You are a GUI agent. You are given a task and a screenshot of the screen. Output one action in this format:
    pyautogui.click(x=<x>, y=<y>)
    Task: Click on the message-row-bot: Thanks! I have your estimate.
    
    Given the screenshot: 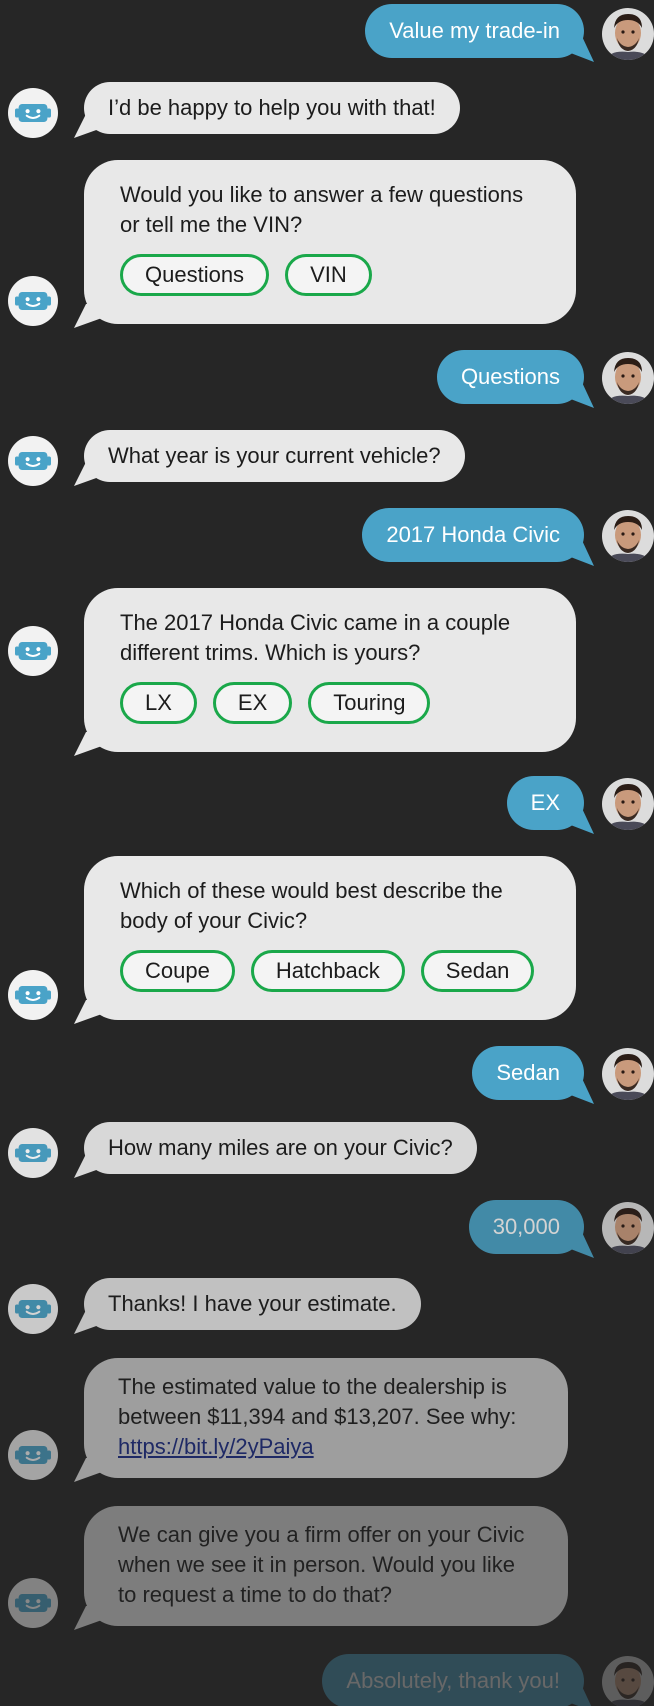 What is the action you would take?
    pyautogui.click(x=327, y=1306)
    